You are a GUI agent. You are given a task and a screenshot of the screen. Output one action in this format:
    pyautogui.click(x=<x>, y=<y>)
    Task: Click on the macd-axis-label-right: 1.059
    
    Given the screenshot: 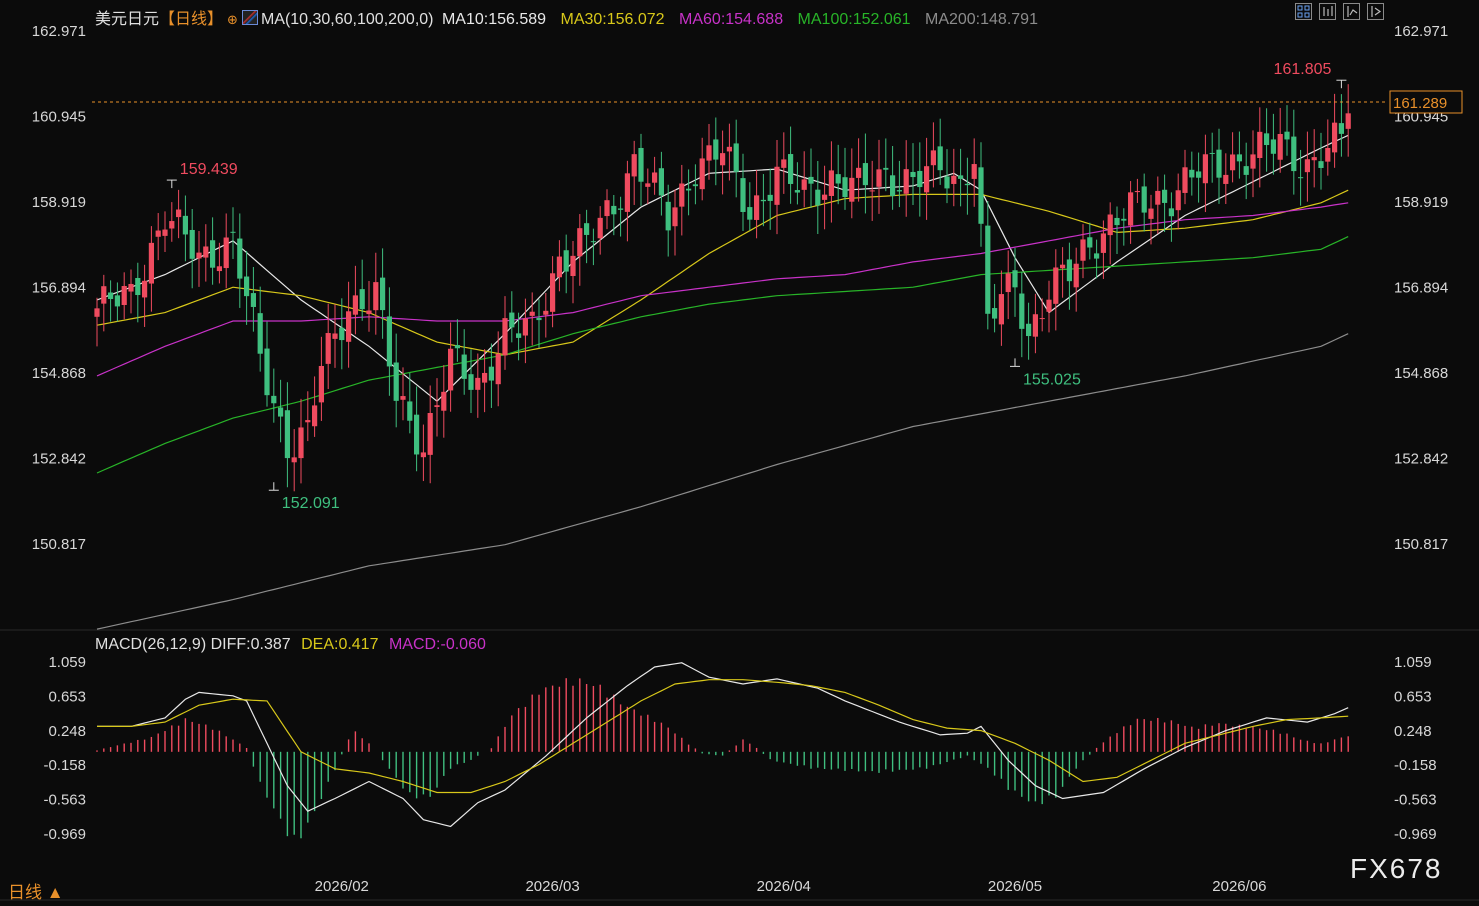 What is the action you would take?
    pyautogui.click(x=1413, y=662)
    